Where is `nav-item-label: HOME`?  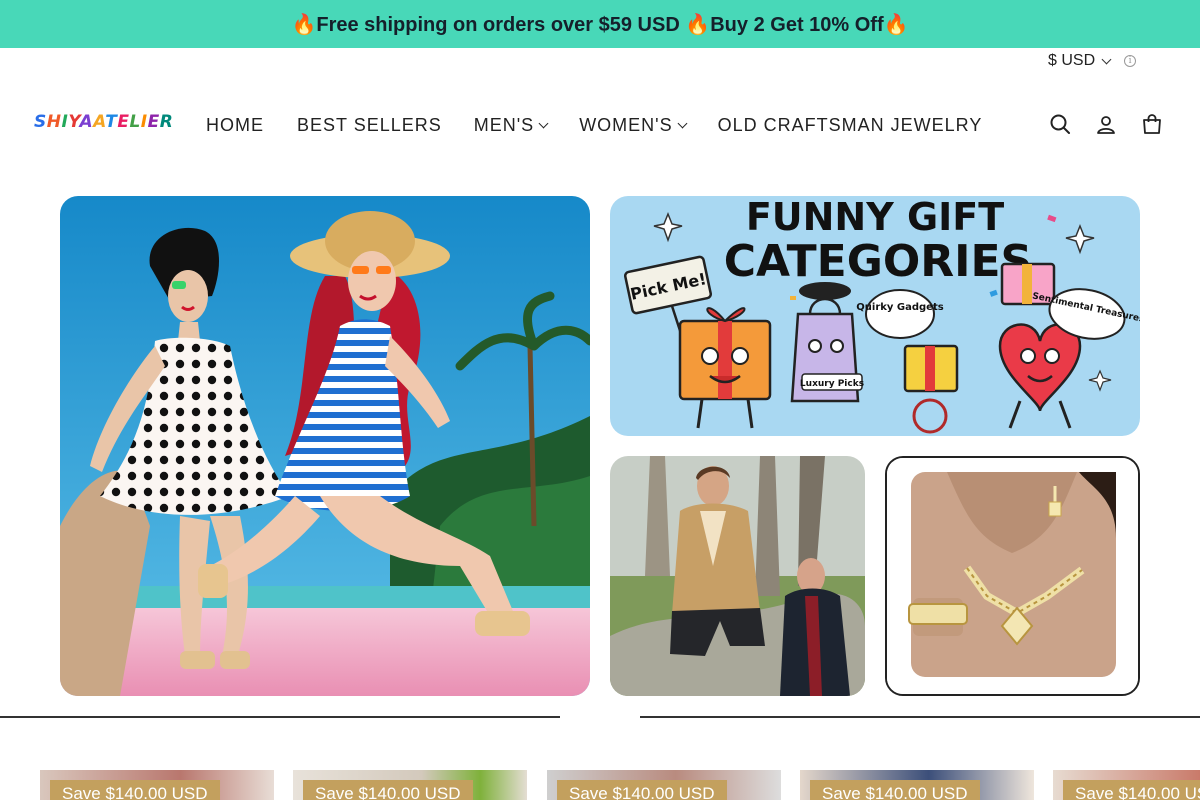
nav-item-label: HOME is located at coordinates (235, 124).